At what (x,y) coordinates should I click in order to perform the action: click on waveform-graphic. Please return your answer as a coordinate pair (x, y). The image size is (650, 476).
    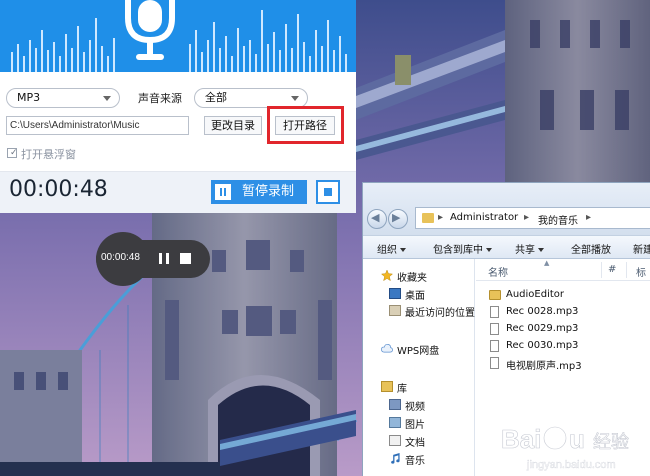
    Looking at the image, I should click on (179, 36).